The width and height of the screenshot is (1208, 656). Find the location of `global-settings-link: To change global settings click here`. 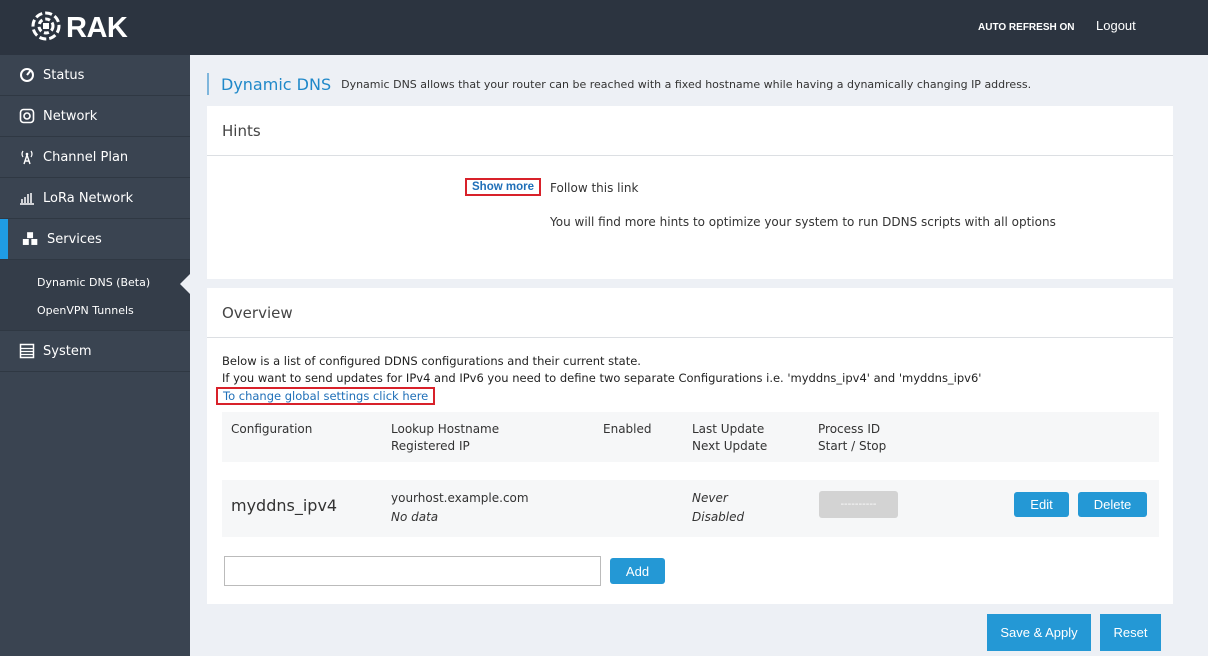

global-settings-link: To change global settings click here is located at coordinates (326, 396).